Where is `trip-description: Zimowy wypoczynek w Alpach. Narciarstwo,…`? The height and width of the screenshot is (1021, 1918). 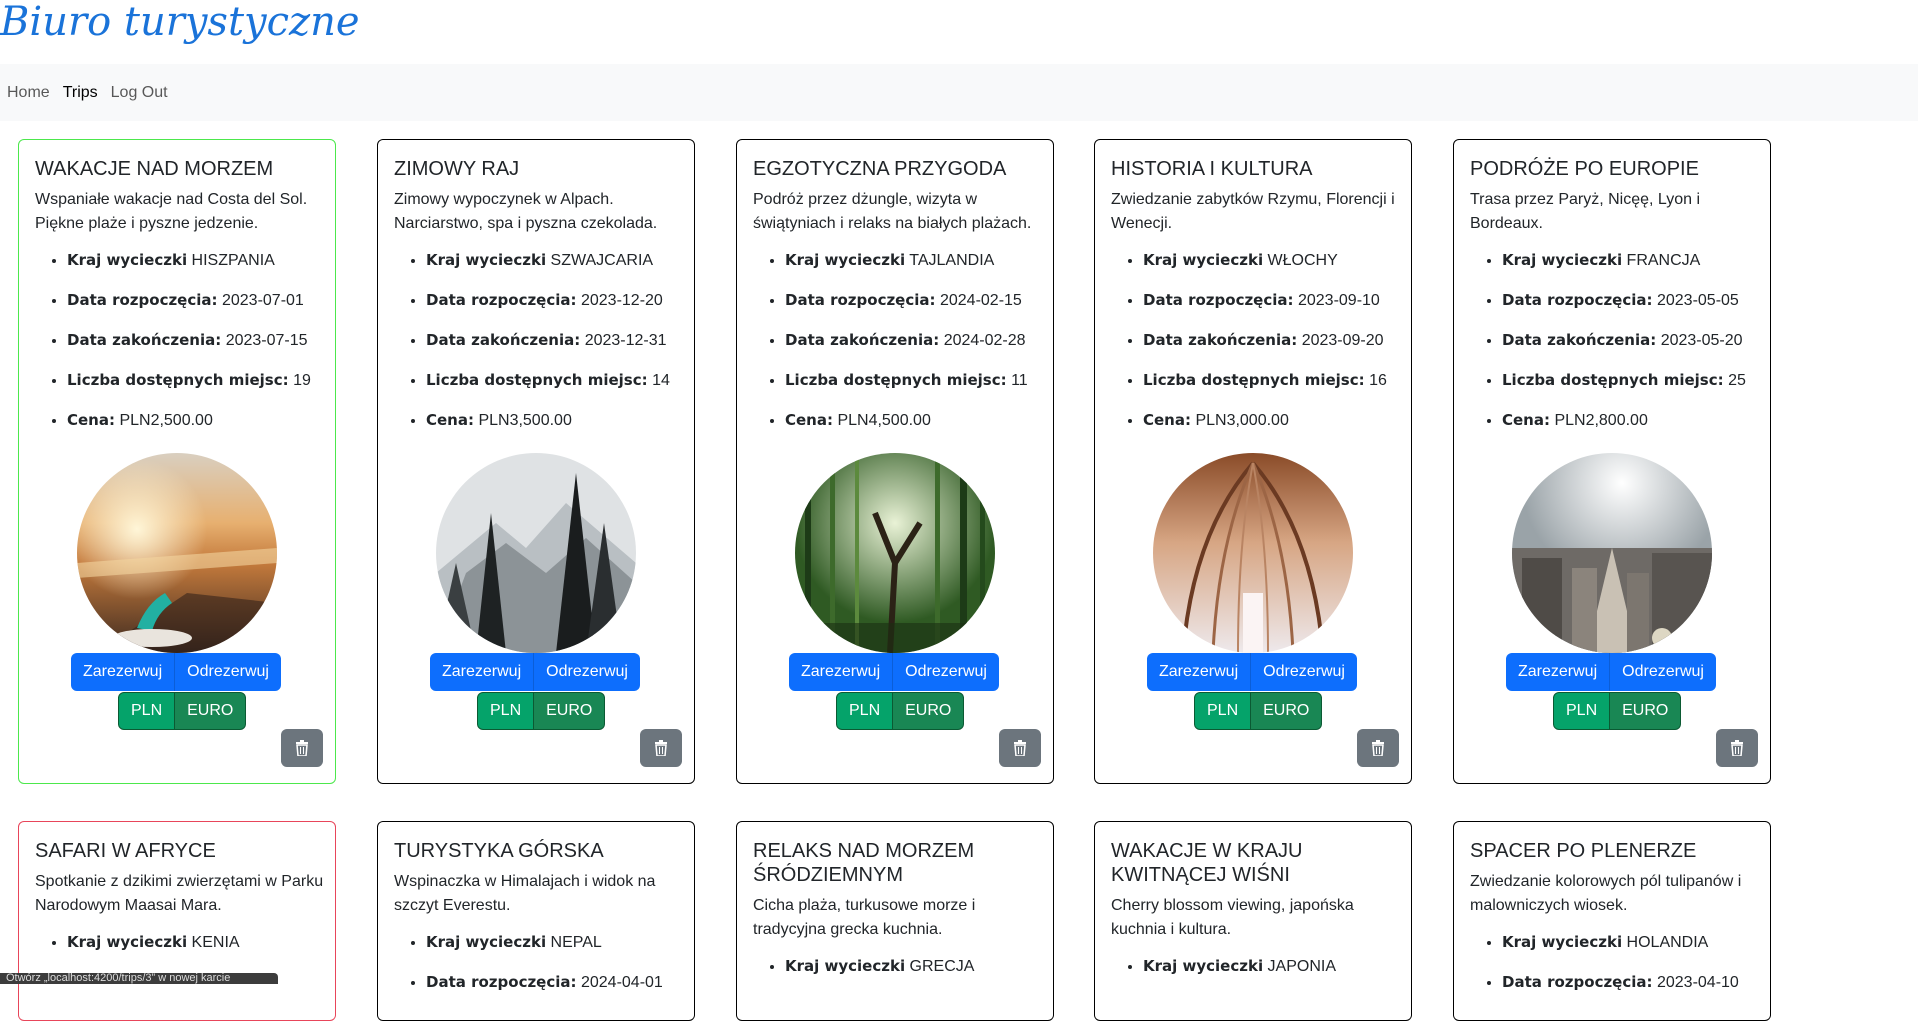
trip-description: Zimowy wypoczynek w Alpach. Narciarstwo,… is located at coordinates (526, 211).